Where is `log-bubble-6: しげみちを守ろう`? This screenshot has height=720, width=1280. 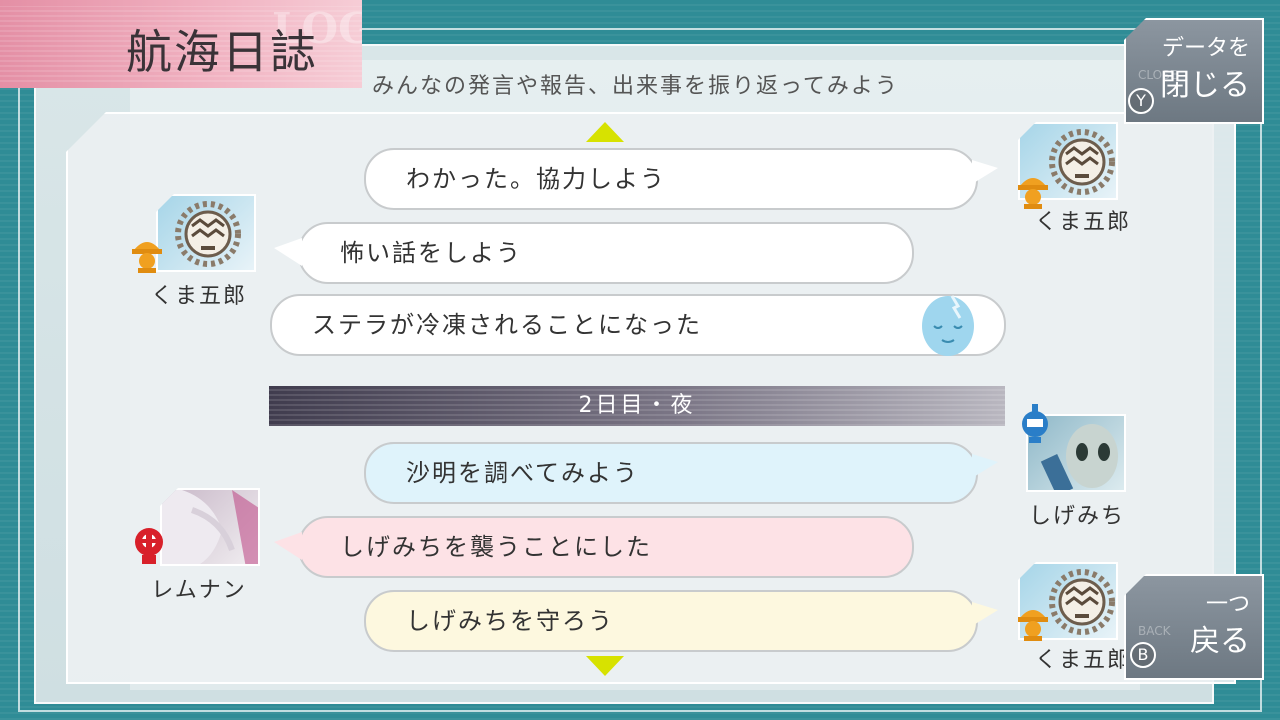 log-bubble-6: しげみちを守ろう is located at coordinates (681, 621).